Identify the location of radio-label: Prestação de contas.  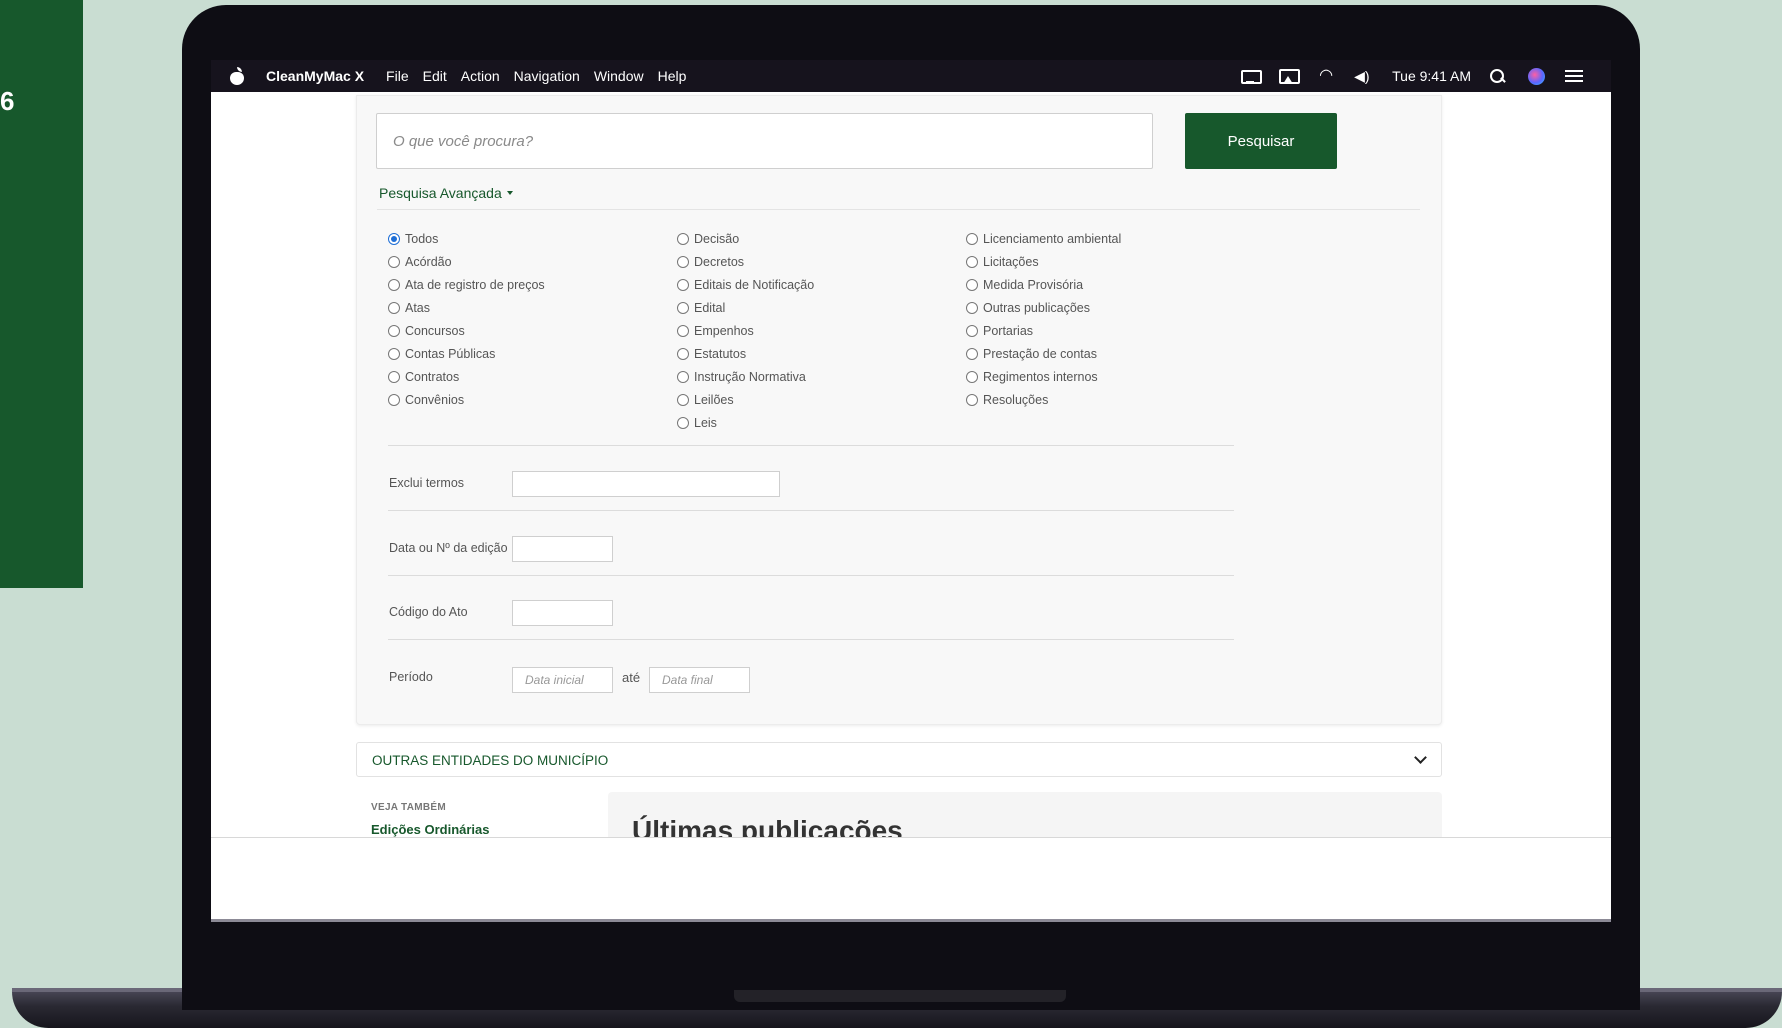
(1040, 353).